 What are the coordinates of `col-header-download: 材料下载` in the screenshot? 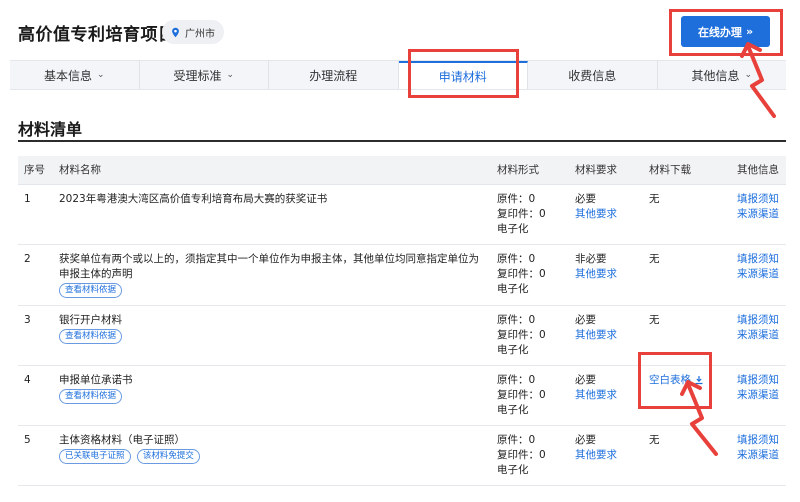 It's located at (687, 170).